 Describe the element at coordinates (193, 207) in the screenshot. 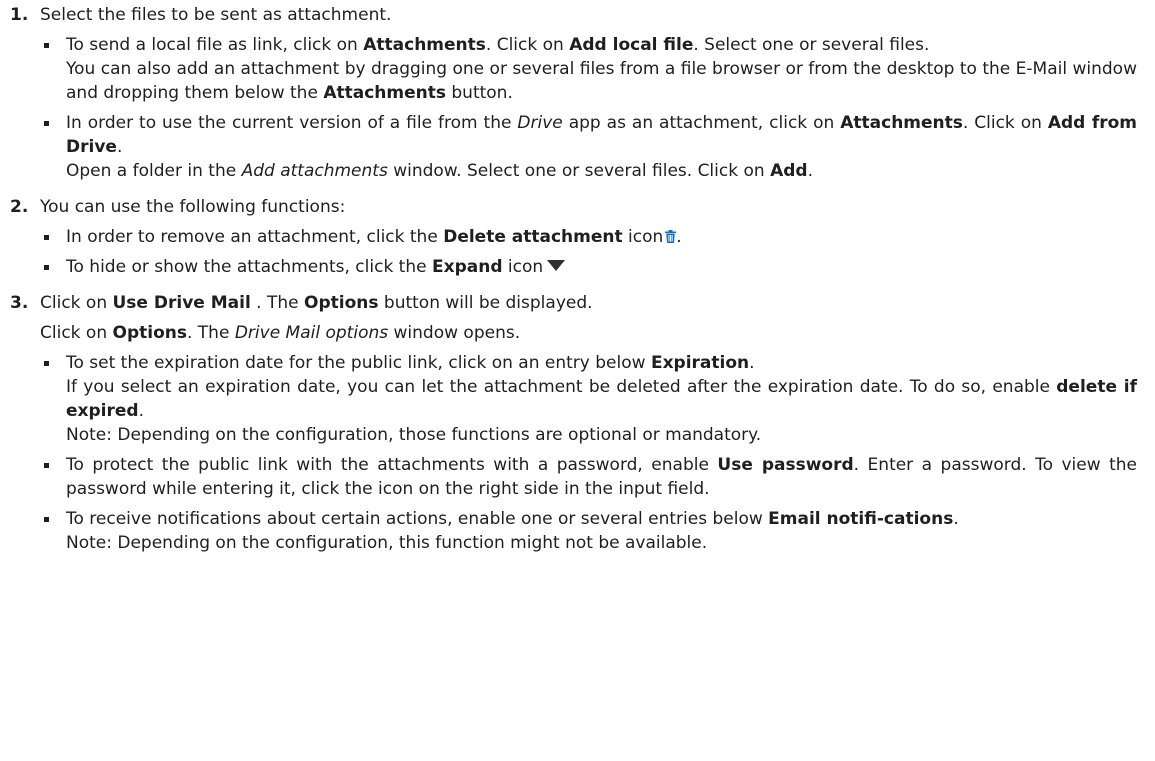

I see `step-intro: You can use the following functions:` at that location.